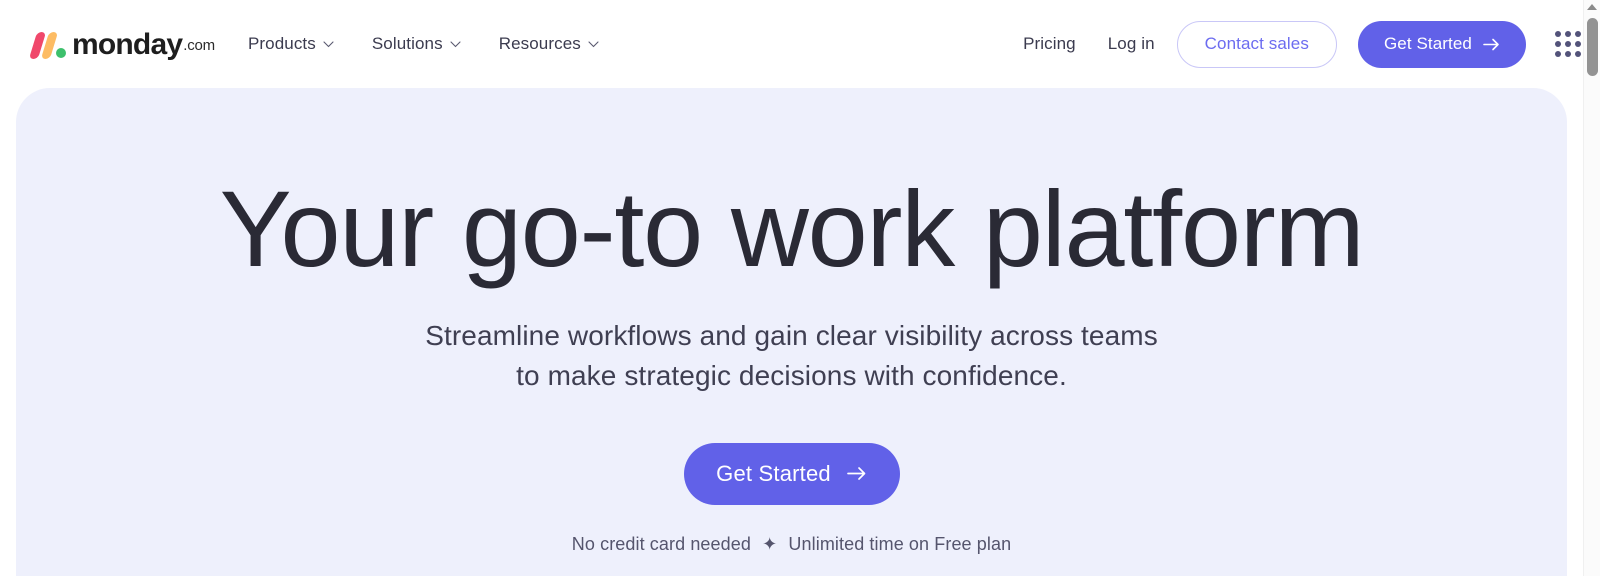 The image size is (1600, 576). Describe the element at coordinates (770, 543) in the screenshot. I see `sparkle-icon: ✦` at that location.